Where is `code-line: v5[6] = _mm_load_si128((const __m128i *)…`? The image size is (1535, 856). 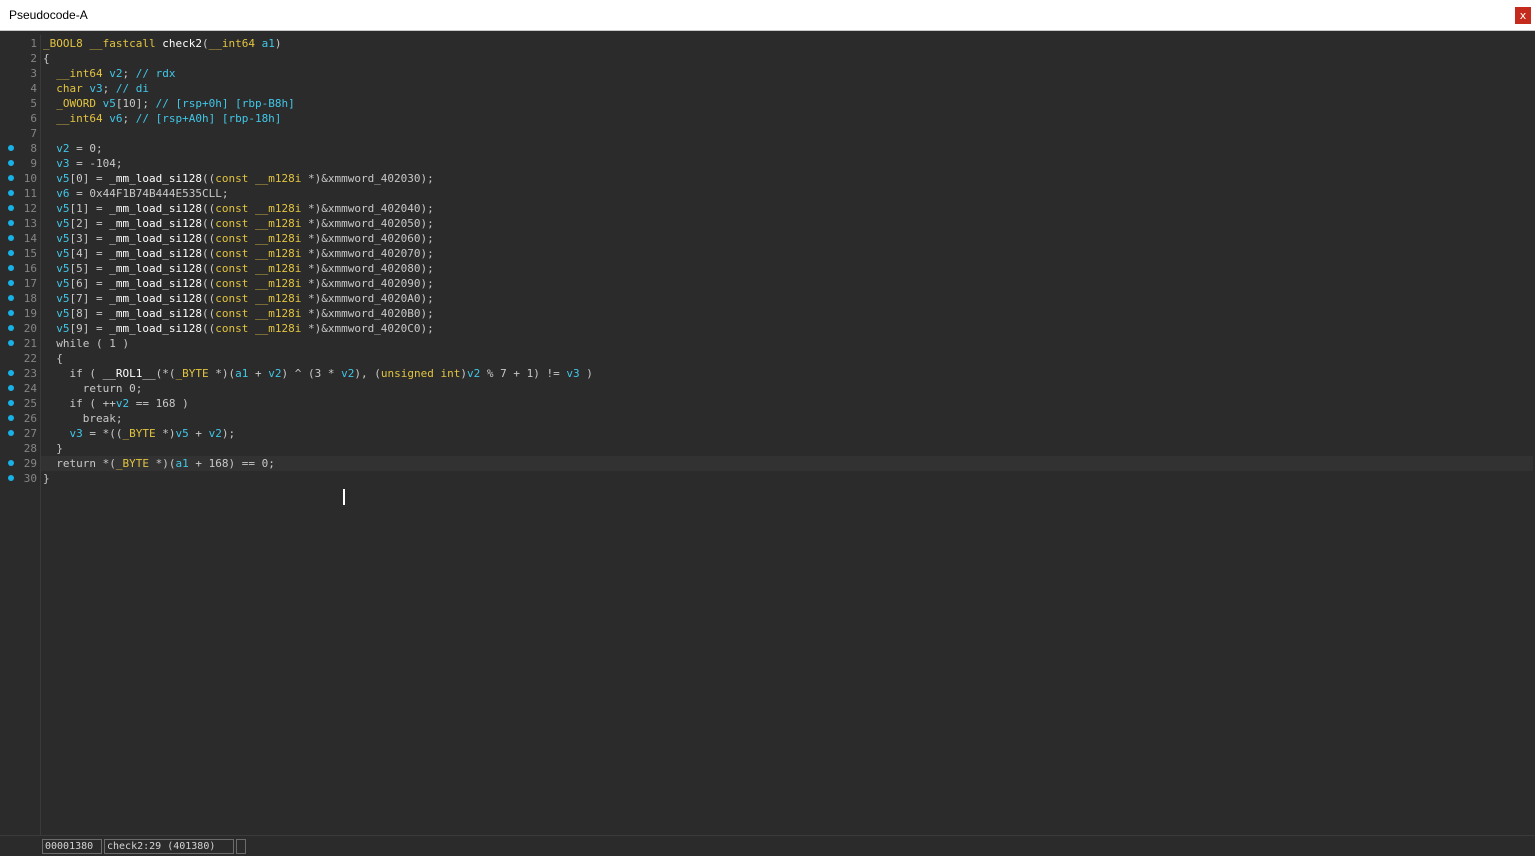 code-line: v5[6] = _mm_load_si128((const __m128i *)… is located at coordinates (238, 283).